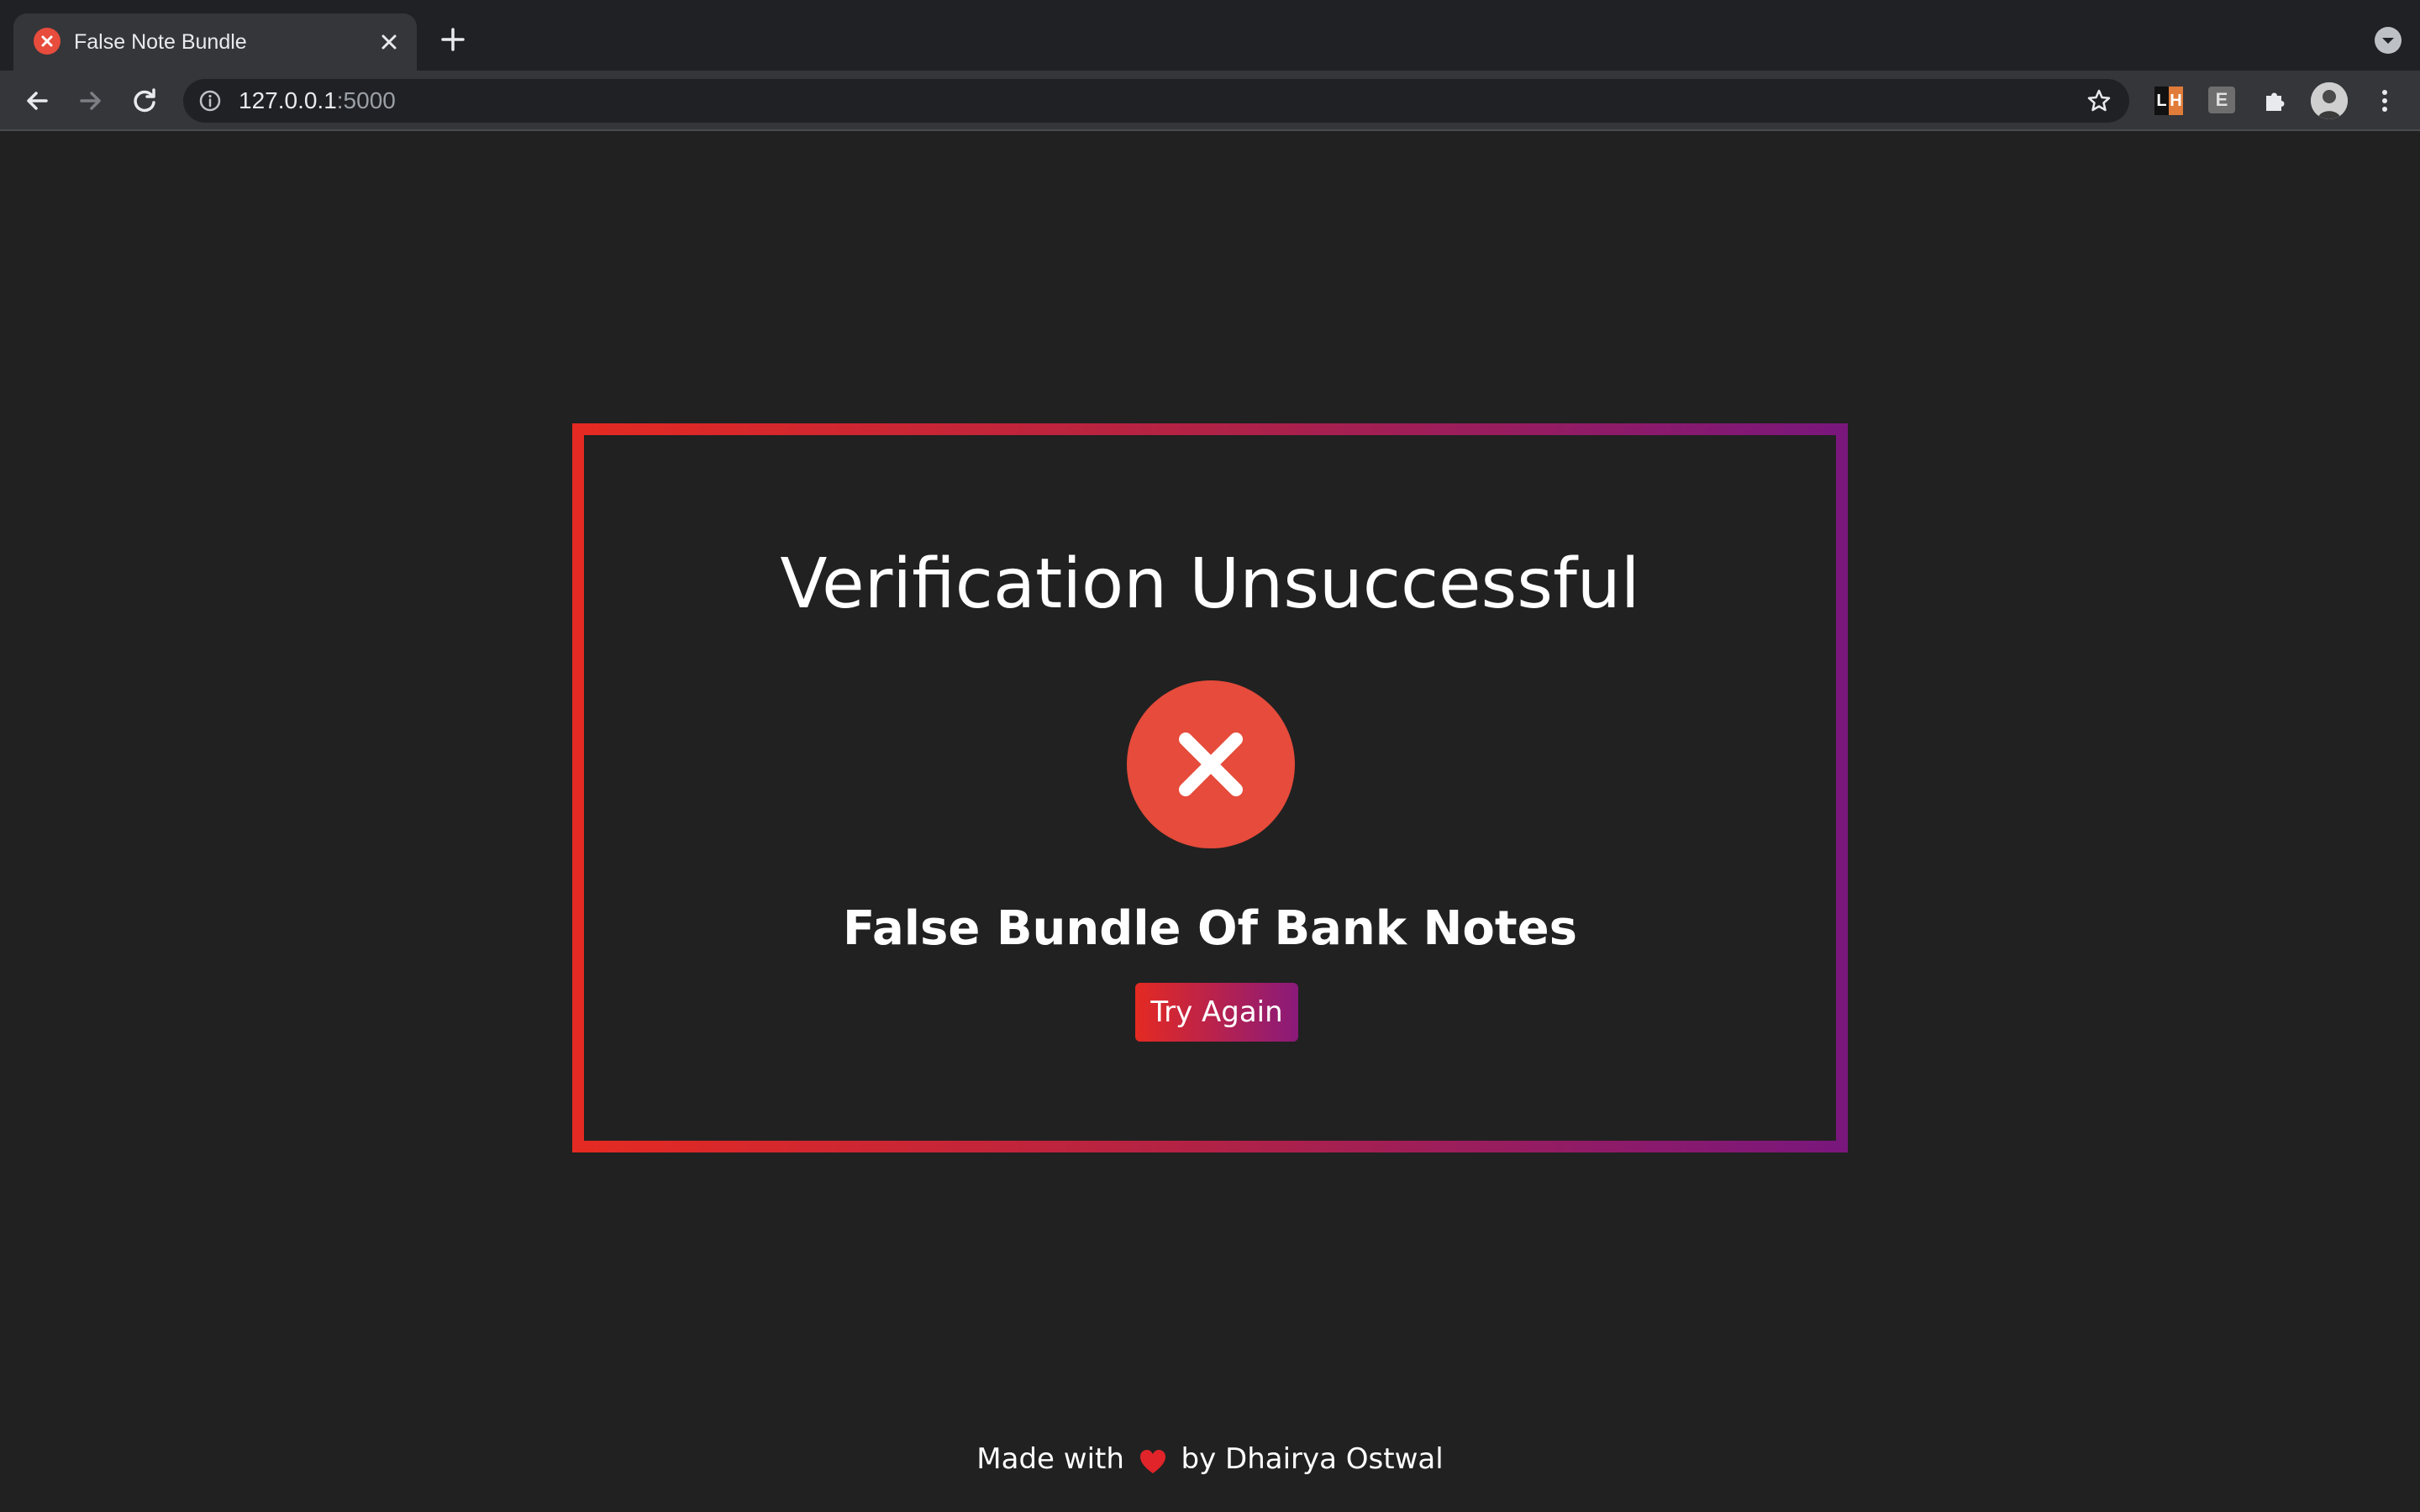 This screenshot has height=1512, width=2420. I want to click on lighthouse-extension-icon: L H, so click(2168, 101).